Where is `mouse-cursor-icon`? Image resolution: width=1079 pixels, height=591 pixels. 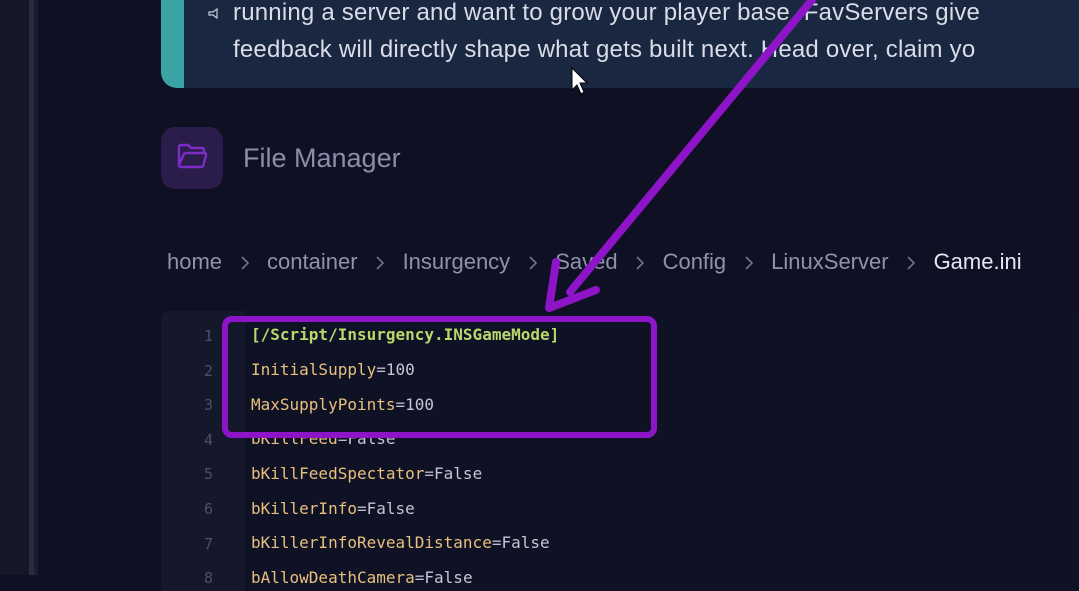 mouse-cursor-icon is located at coordinates (580, 80).